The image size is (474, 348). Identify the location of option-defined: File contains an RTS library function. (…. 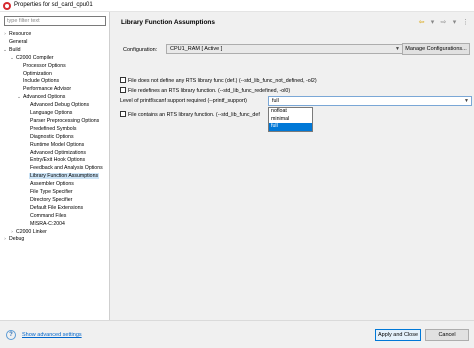
(190, 115).